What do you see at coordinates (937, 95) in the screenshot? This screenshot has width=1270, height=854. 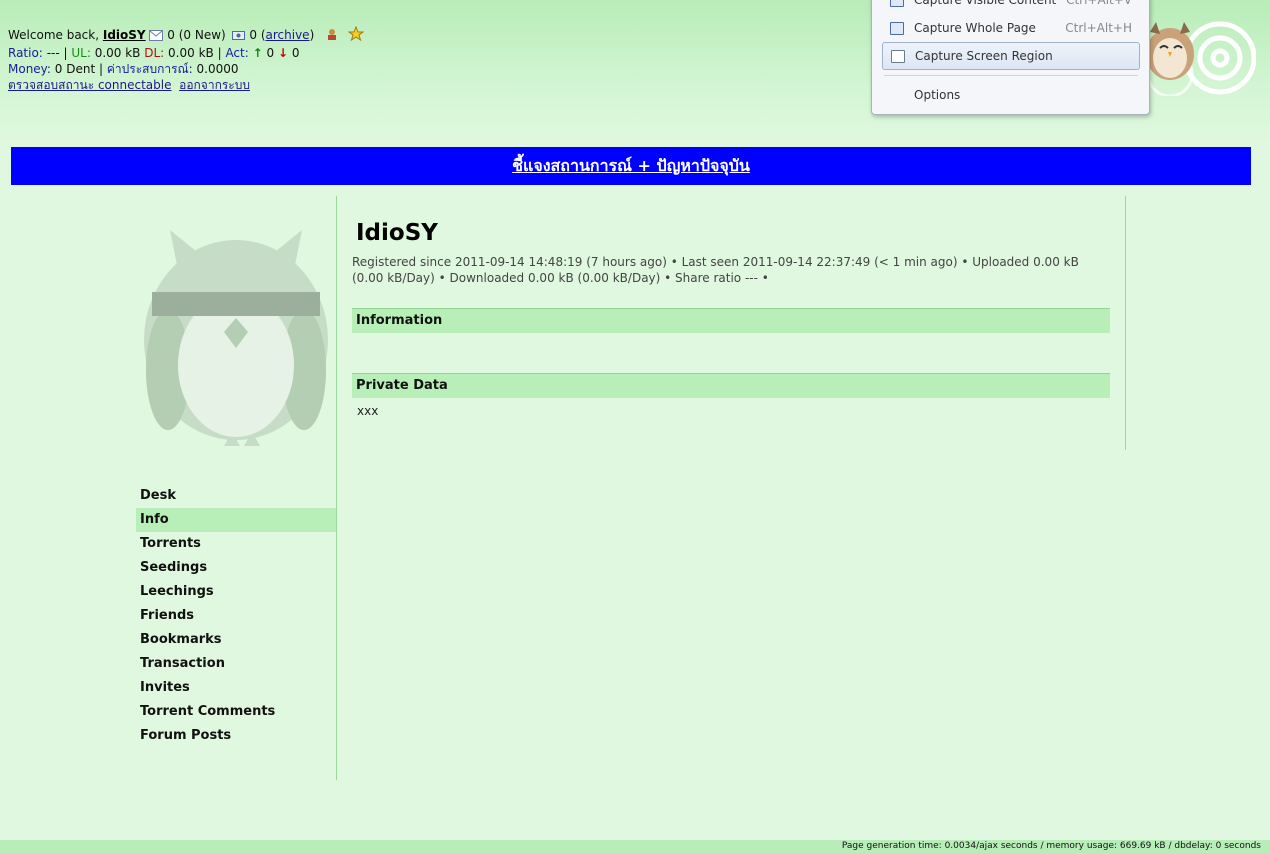 I see `menu-item-label: Options` at bounding box center [937, 95].